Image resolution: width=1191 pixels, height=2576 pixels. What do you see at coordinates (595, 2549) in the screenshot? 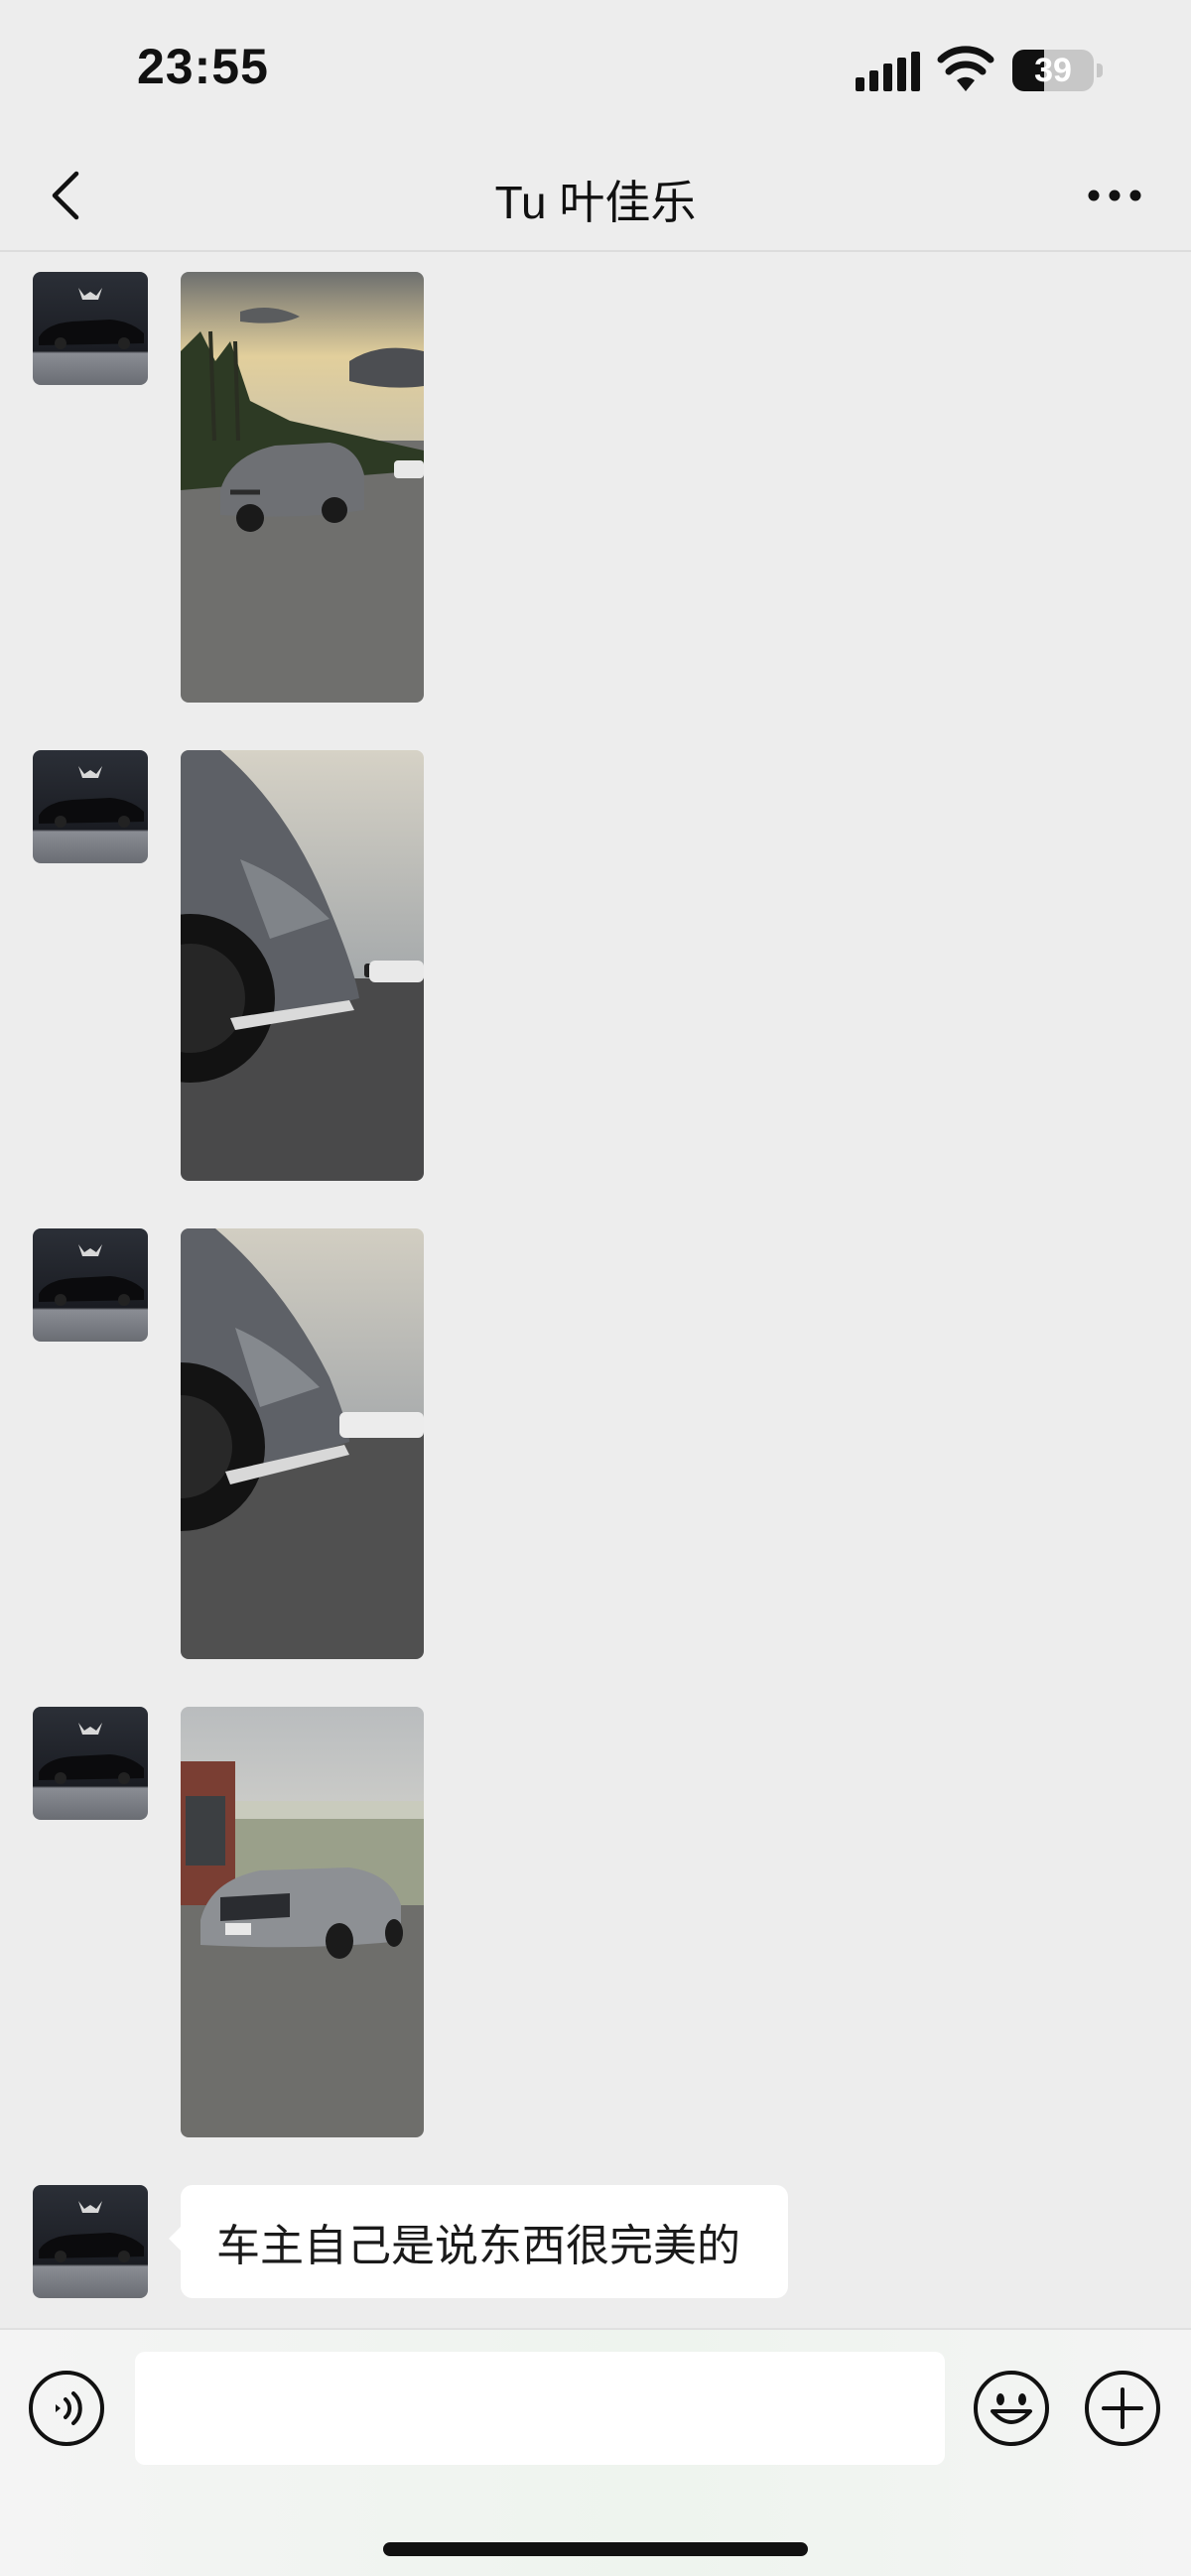
I see `home-indicator` at bounding box center [595, 2549].